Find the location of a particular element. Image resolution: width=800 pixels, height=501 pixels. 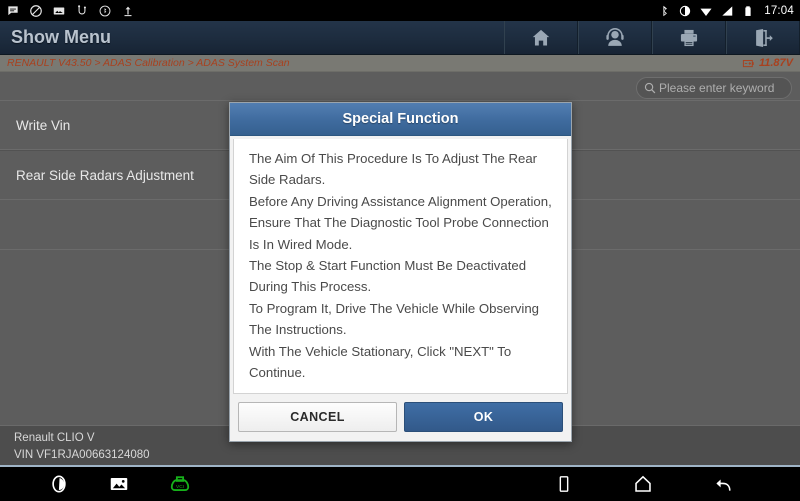

nav-left-group: VCI is located at coordinates (96, 484).